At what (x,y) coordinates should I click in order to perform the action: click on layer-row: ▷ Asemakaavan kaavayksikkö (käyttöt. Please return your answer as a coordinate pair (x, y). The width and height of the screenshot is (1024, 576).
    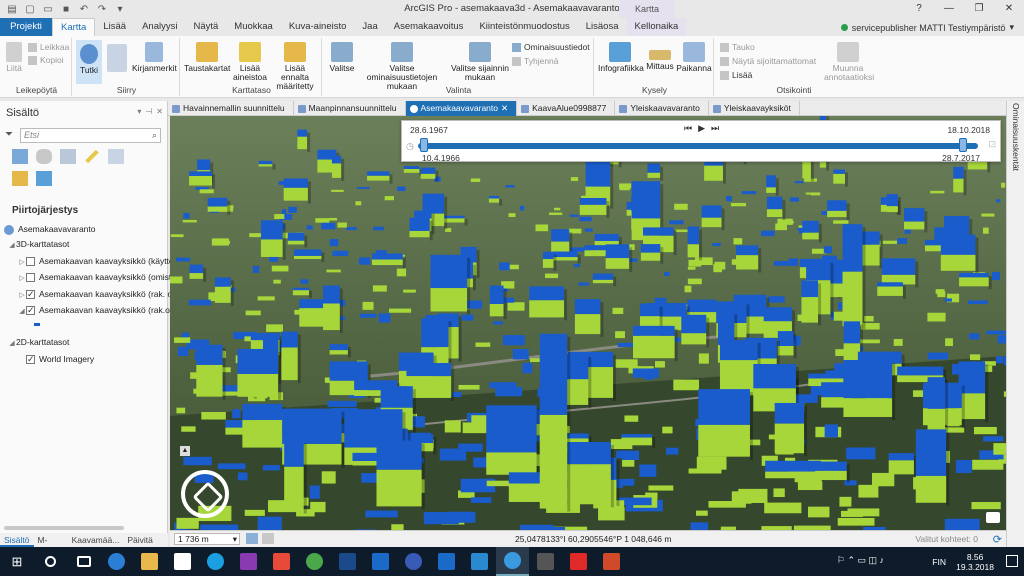
    Looking at the image, I should click on (101, 261).